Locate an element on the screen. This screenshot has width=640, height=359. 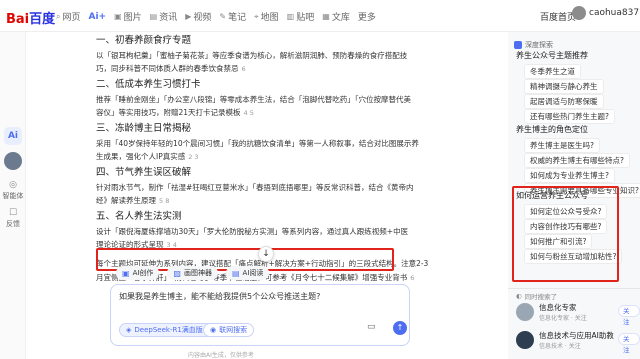
ppt-icon: ▤ is located at coordinates (235, 273).